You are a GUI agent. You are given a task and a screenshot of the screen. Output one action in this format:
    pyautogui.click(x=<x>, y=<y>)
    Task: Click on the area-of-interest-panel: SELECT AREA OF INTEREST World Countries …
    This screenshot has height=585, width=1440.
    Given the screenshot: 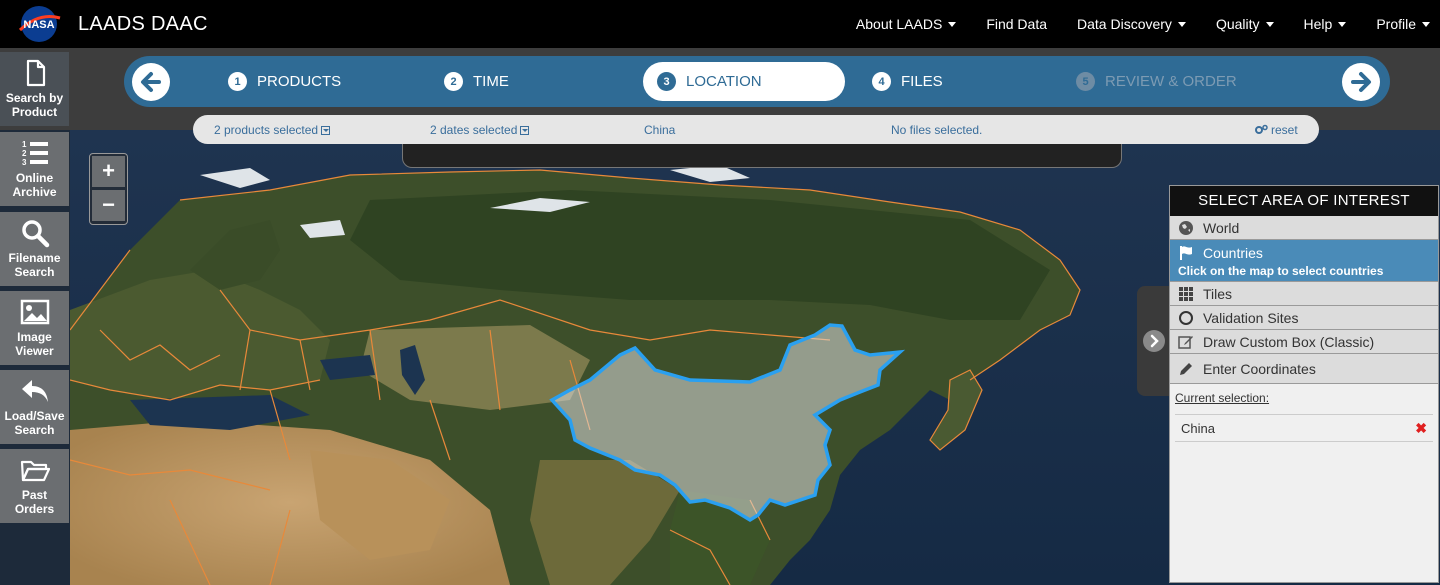 What is the action you would take?
    pyautogui.click(x=1304, y=384)
    